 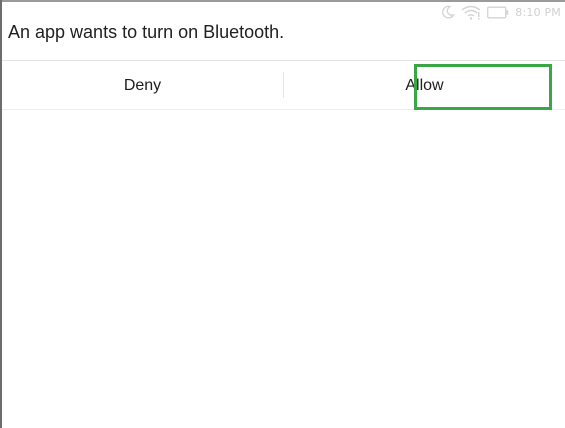 I want to click on moon-icon, so click(x=448, y=12).